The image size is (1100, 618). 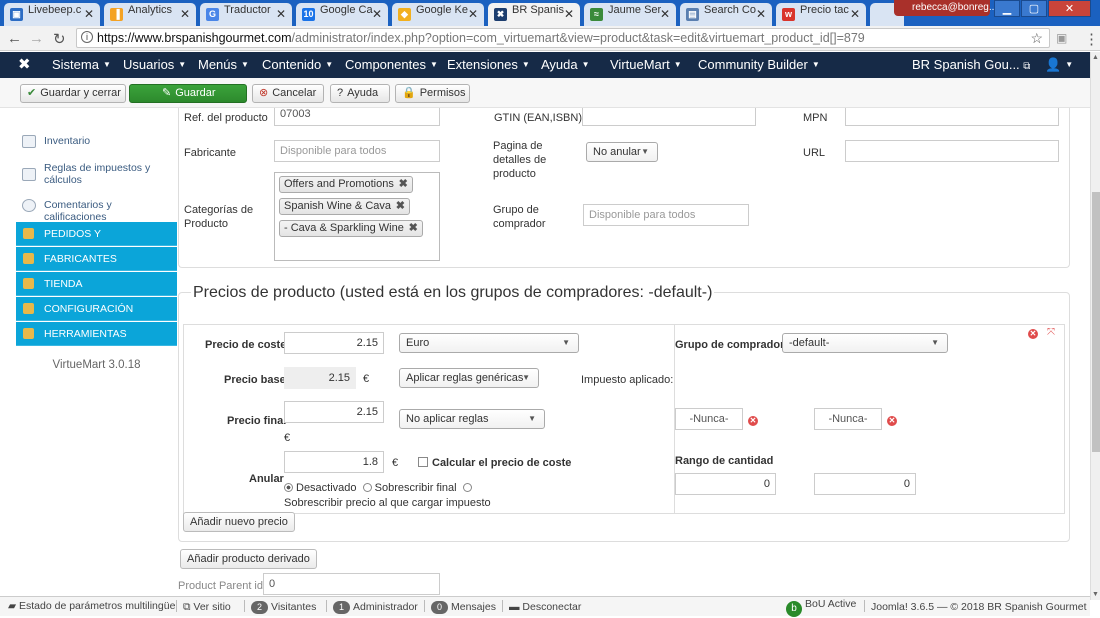 I want to click on menu-virtuemart: VirtueMart ▼, so click(x=646, y=64).